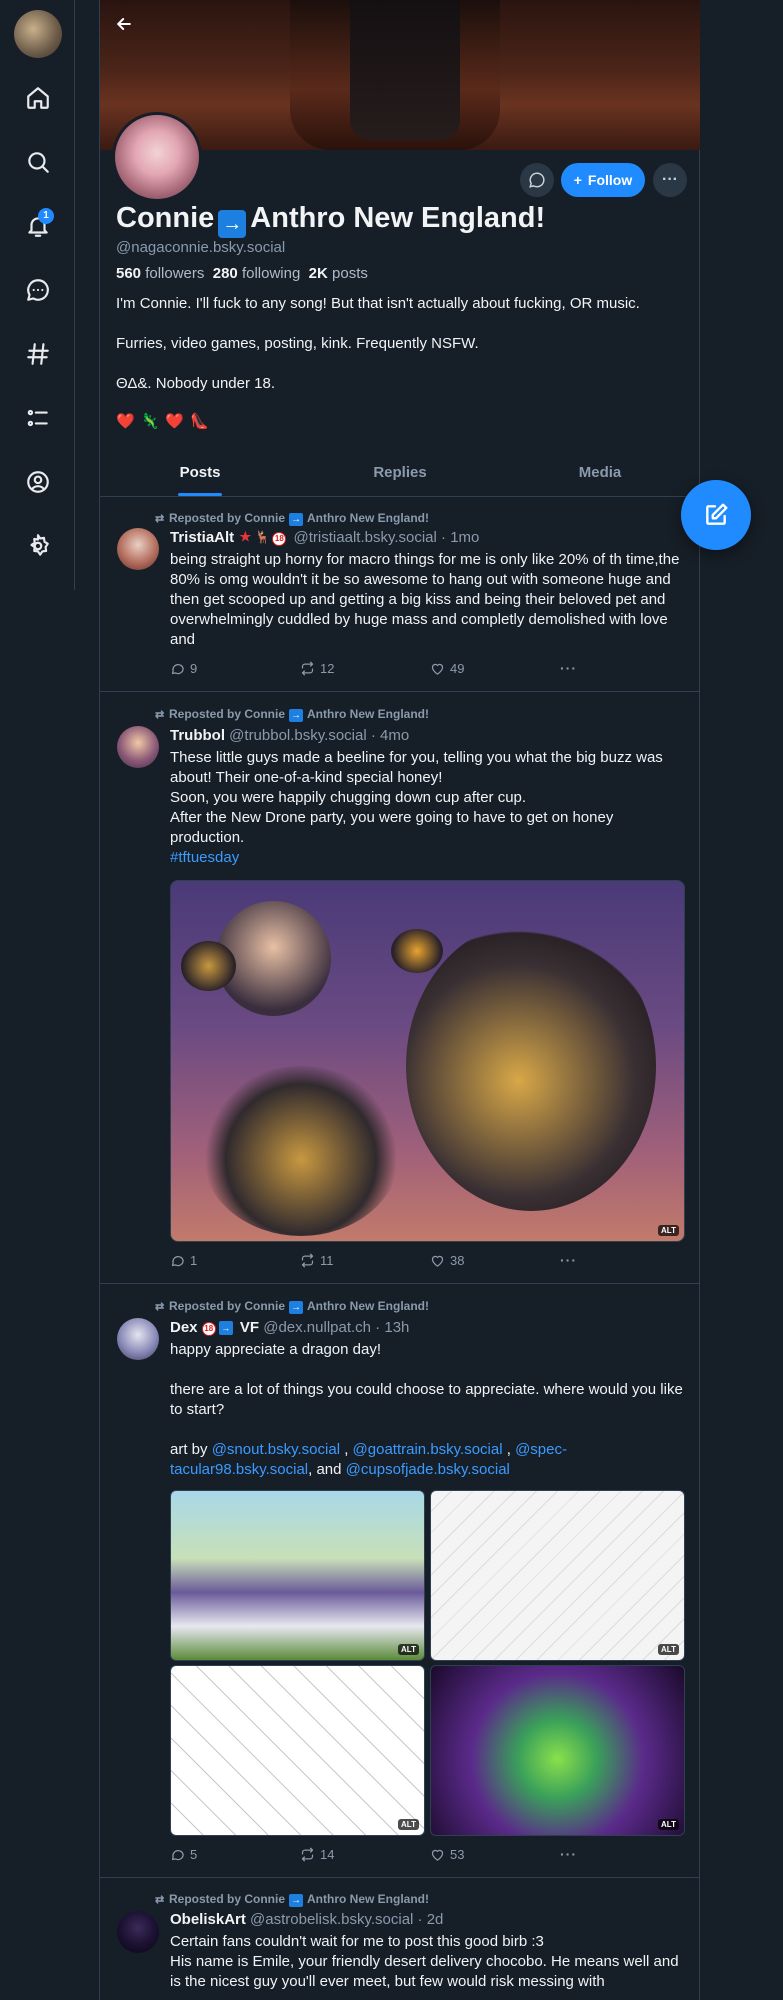 This screenshot has width=783, height=2000. I want to click on post-header: ObeliskArt @astrobelisk.bsky.social · 2d, so click(307, 1919).